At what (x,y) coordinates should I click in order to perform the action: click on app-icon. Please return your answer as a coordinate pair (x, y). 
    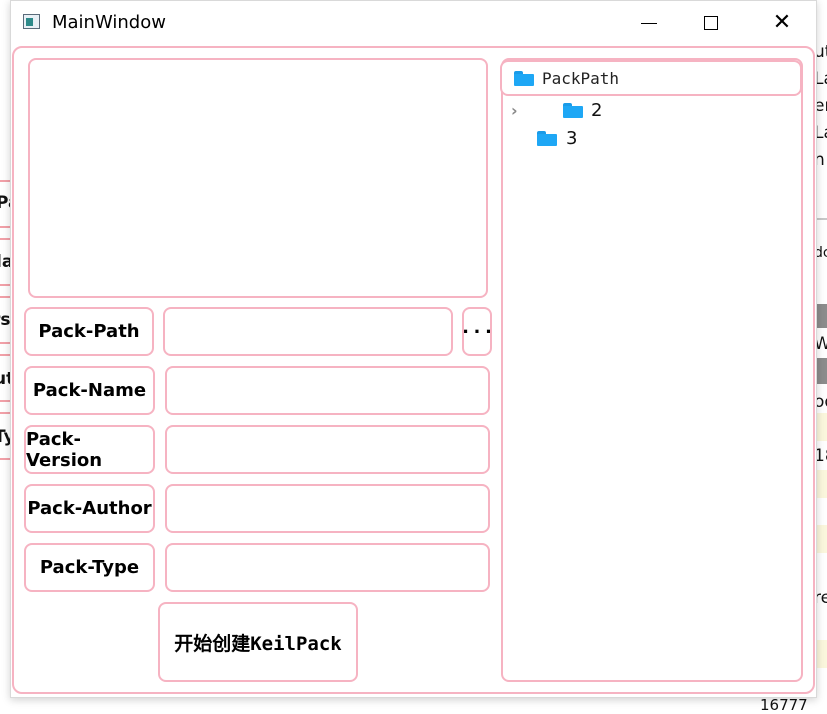
    Looking at the image, I should click on (31, 21).